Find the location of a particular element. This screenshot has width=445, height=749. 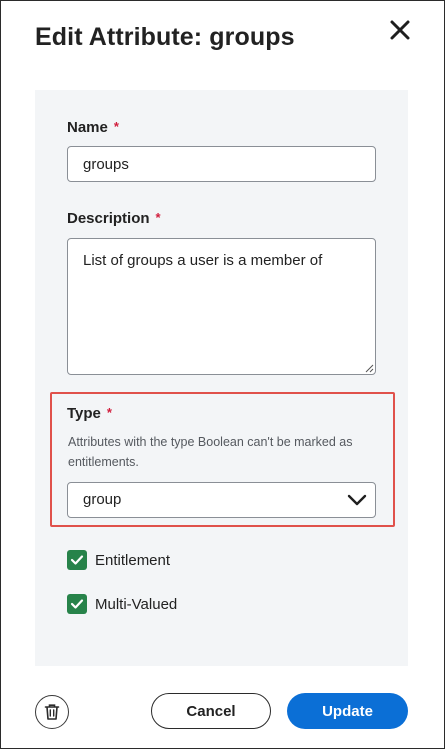

trash-icon is located at coordinates (52, 712).